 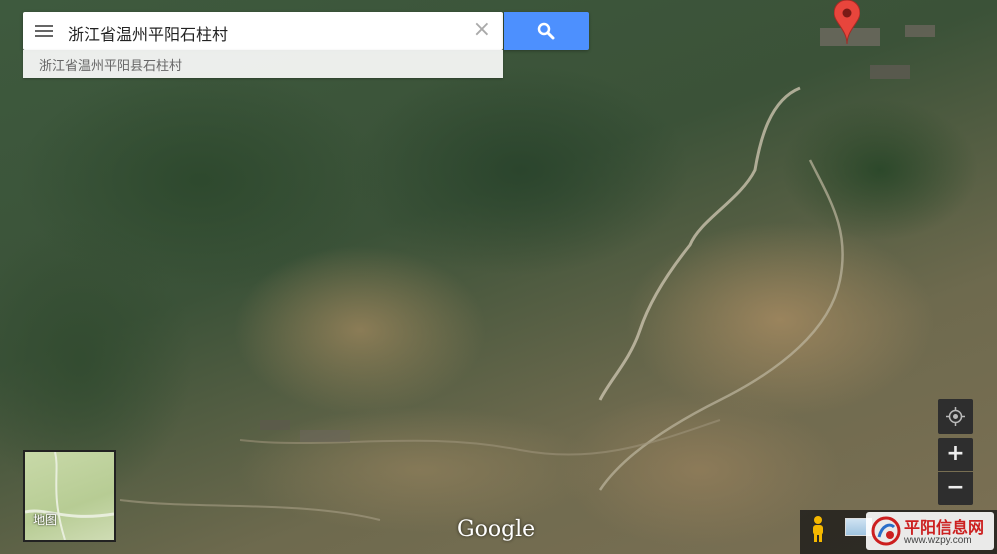 What do you see at coordinates (847, 24) in the screenshot?
I see `map-marker-icon` at bounding box center [847, 24].